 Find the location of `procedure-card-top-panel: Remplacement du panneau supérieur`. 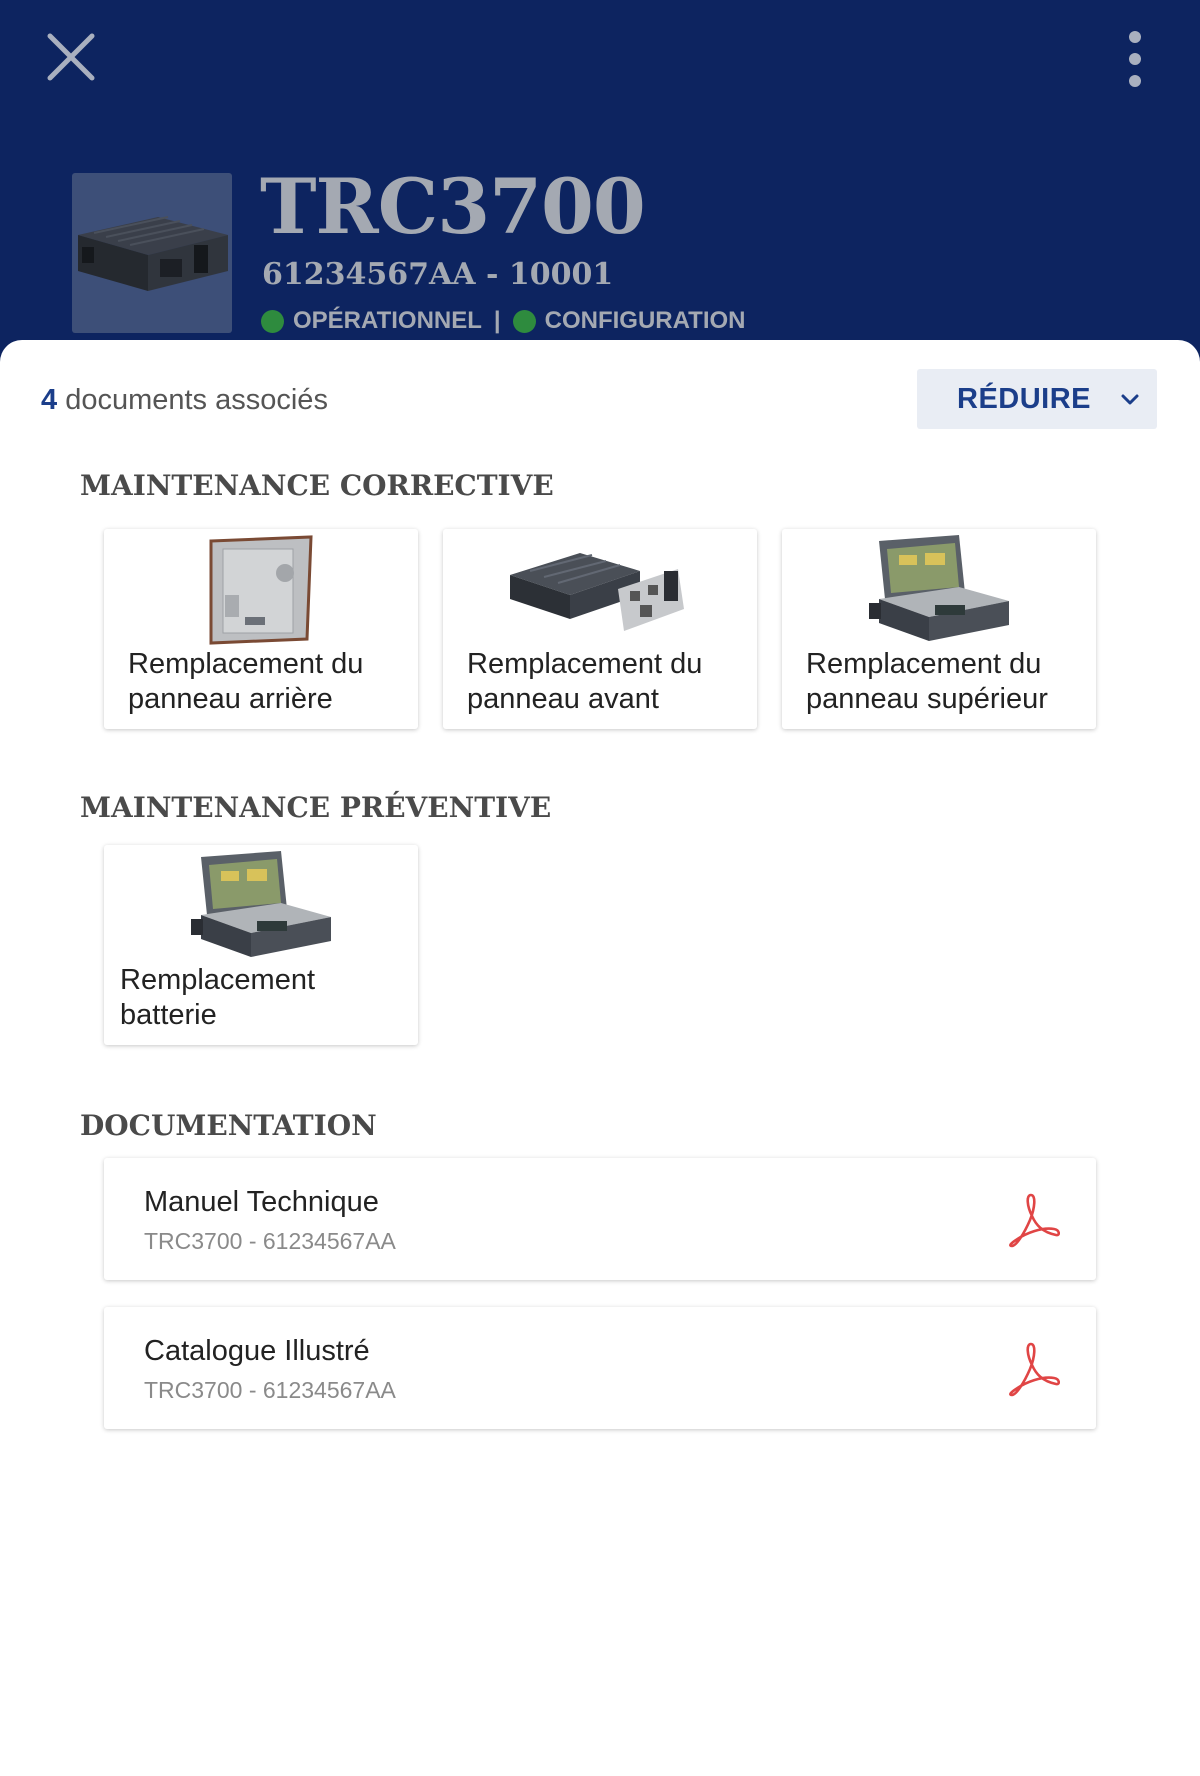

procedure-card-top-panel: Remplacement du panneau supérieur is located at coordinates (939, 629).